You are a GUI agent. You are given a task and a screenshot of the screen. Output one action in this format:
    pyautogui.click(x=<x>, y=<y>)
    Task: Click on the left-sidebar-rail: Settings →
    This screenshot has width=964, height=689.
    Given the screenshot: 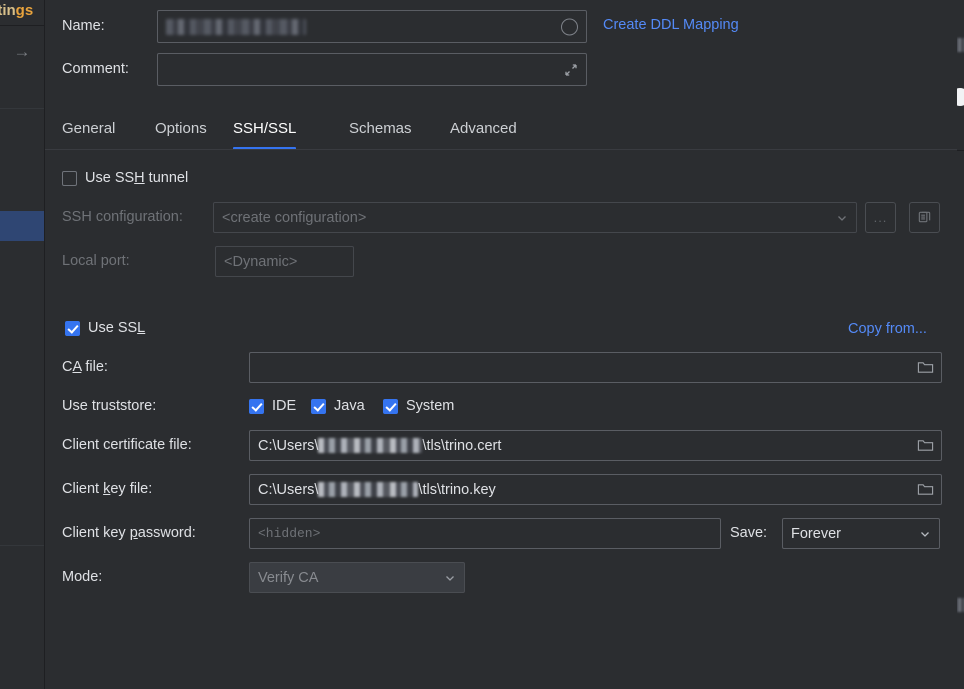 What is the action you would take?
    pyautogui.click(x=22, y=344)
    